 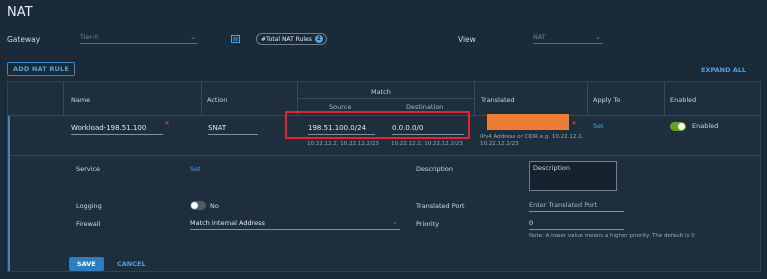 What do you see at coordinates (227, 223) in the screenshot?
I see `firewall-value: Match Internal Address` at bounding box center [227, 223].